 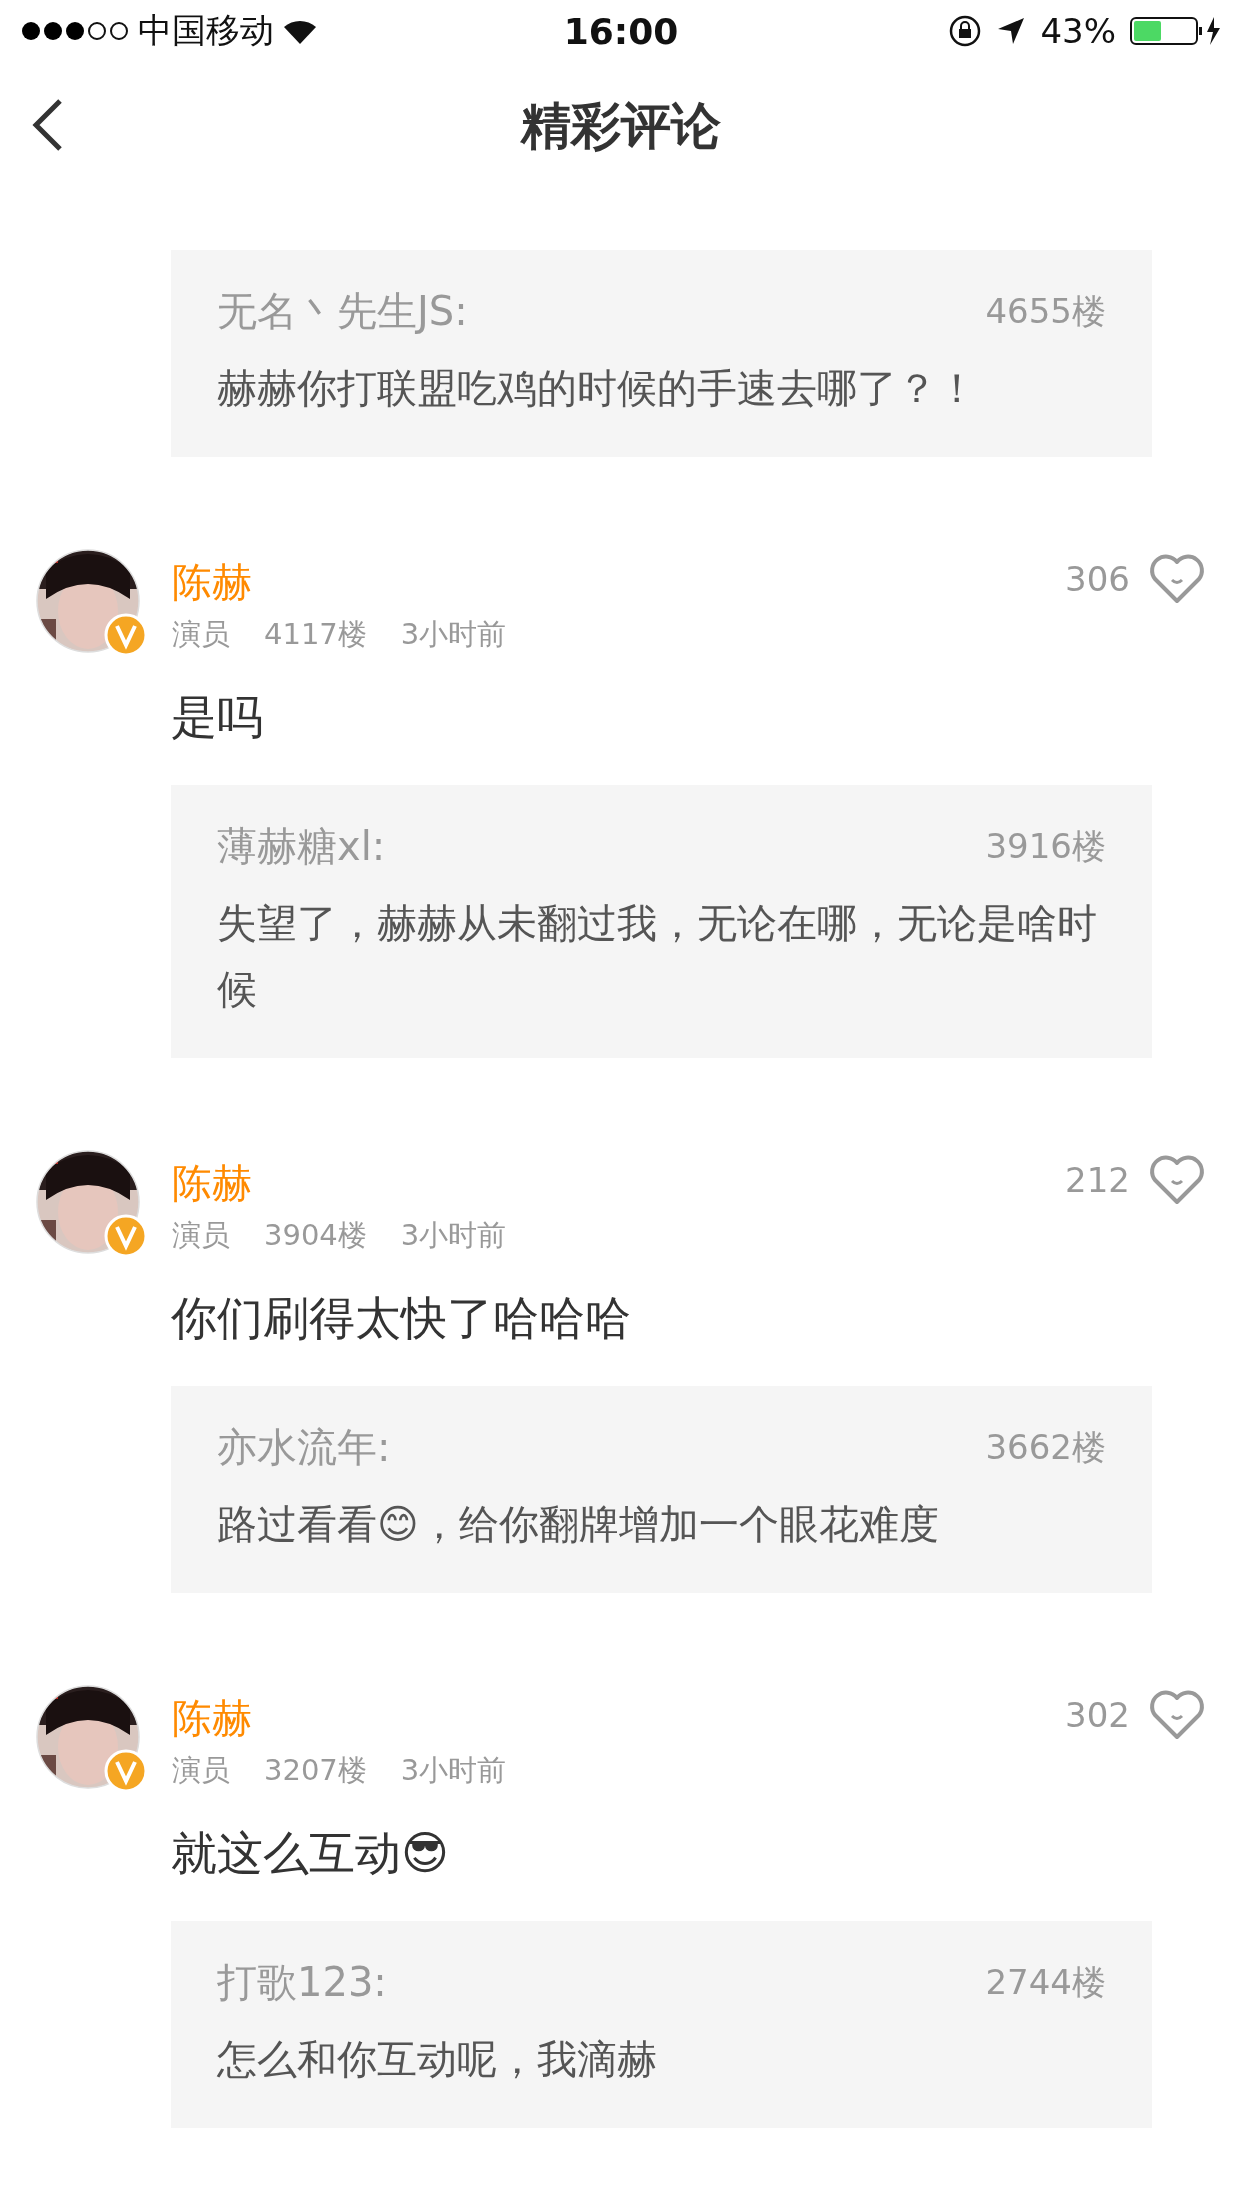 What do you see at coordinates (1097, 1715) in the screenshot?
I see `like-count: 302` at bounding box center [1097, 1715].